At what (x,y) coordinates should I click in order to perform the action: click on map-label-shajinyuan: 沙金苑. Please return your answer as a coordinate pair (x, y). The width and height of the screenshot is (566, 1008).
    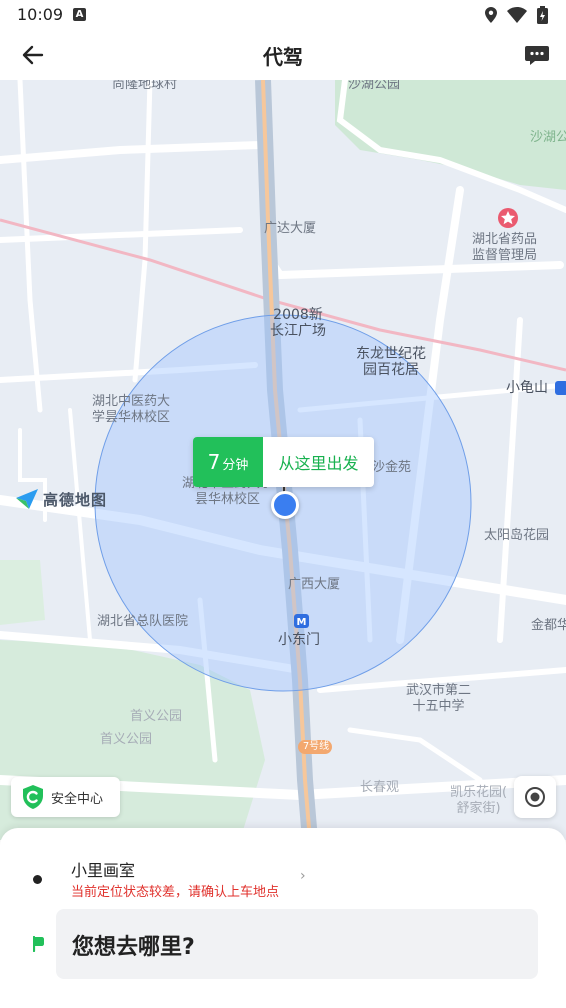
    Looking at the image, I should click on (392, 467).